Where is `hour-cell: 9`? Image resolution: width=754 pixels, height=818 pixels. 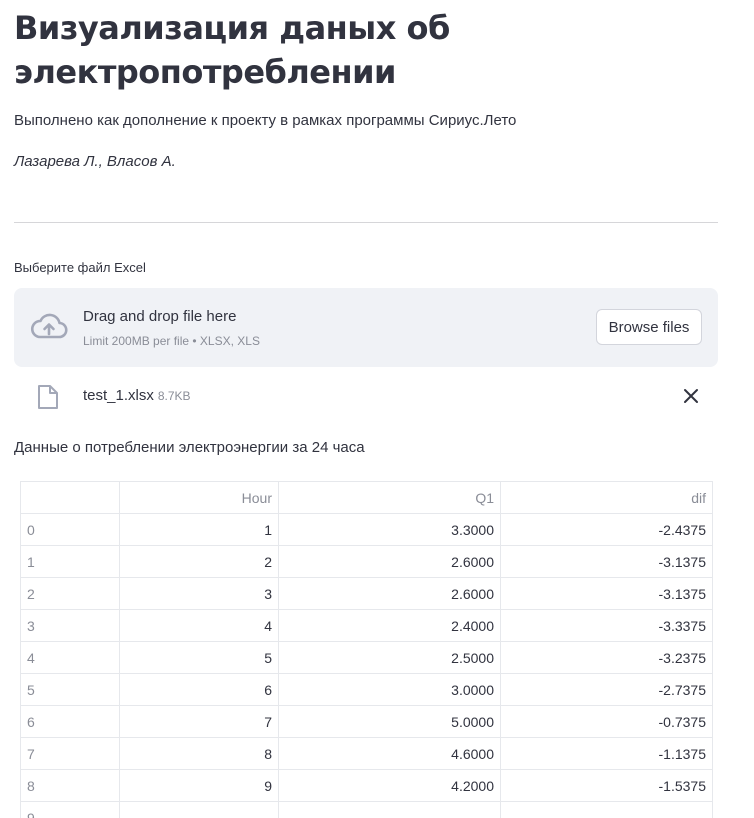 hour-cell: 9 is located at coordinates (199, 785).